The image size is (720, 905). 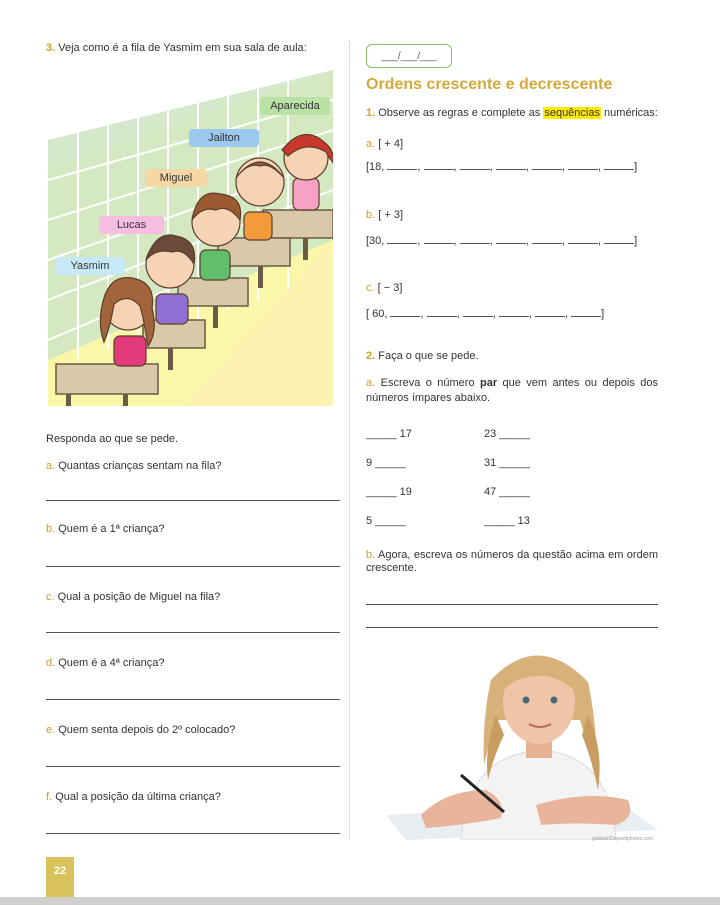 What do you see at coordinates (378, 314) in the screenshot?
I see `seq-start: [ 60,` at bounding box center [378, 314].